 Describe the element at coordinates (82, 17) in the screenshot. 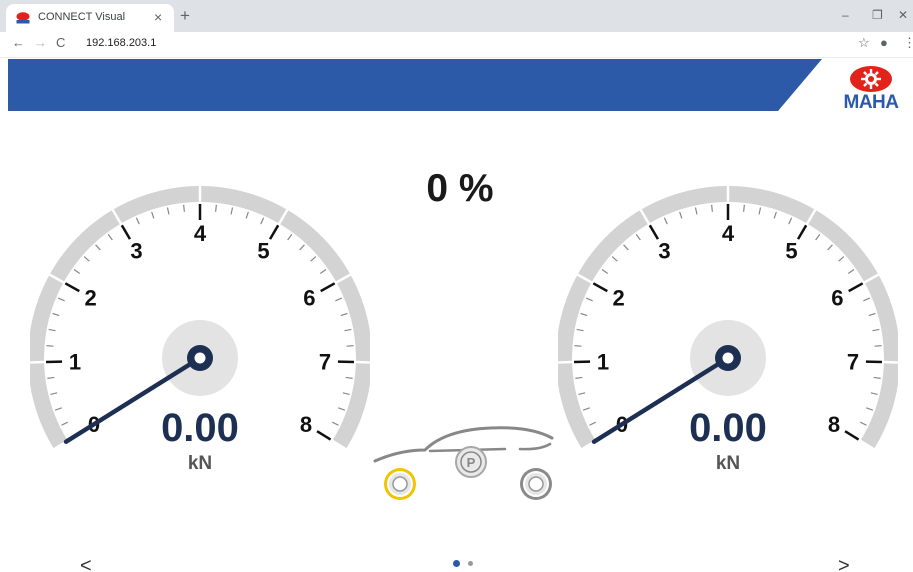

I see `tab-title: CONNECT Visual` at that location.